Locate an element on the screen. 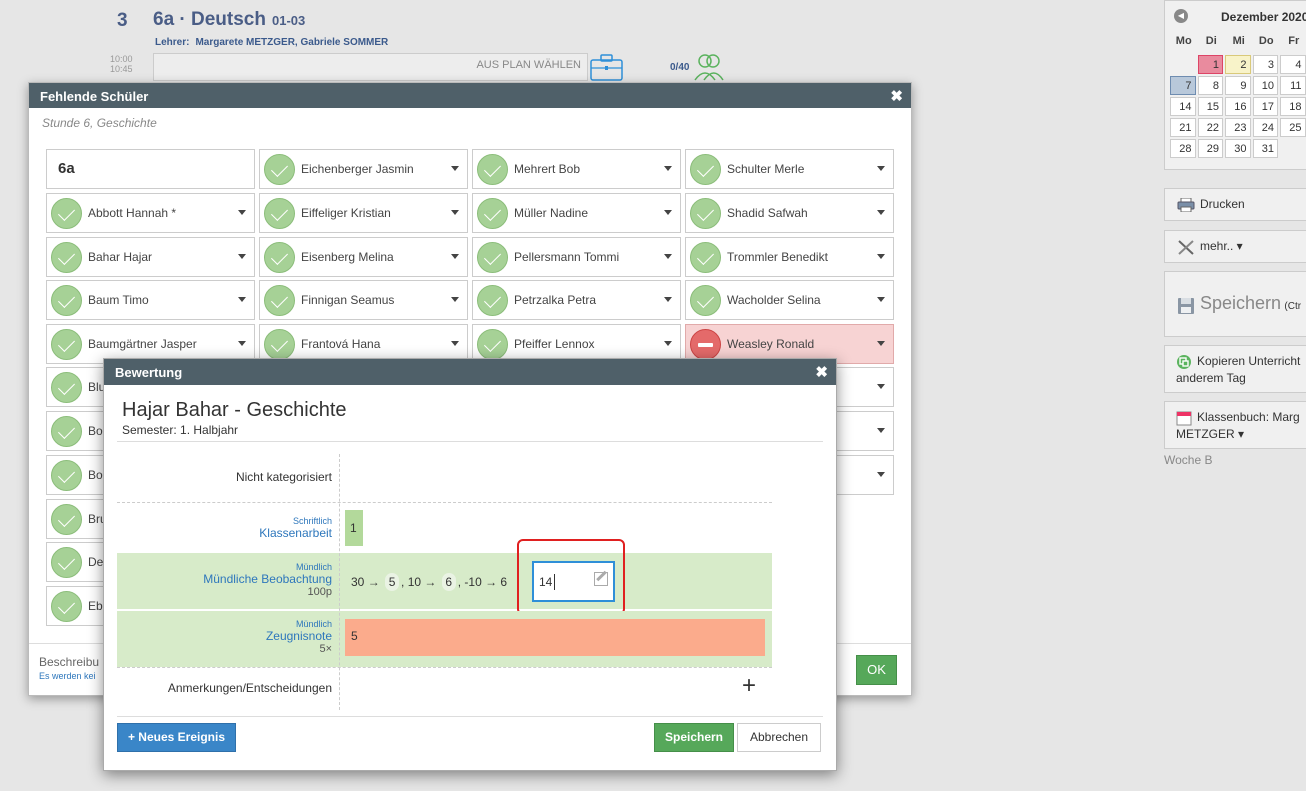 The image size is (1306, 791). copy-lesson-button: Kopieren Unterricht anderem Tag is located at coordinates (1235, 369).